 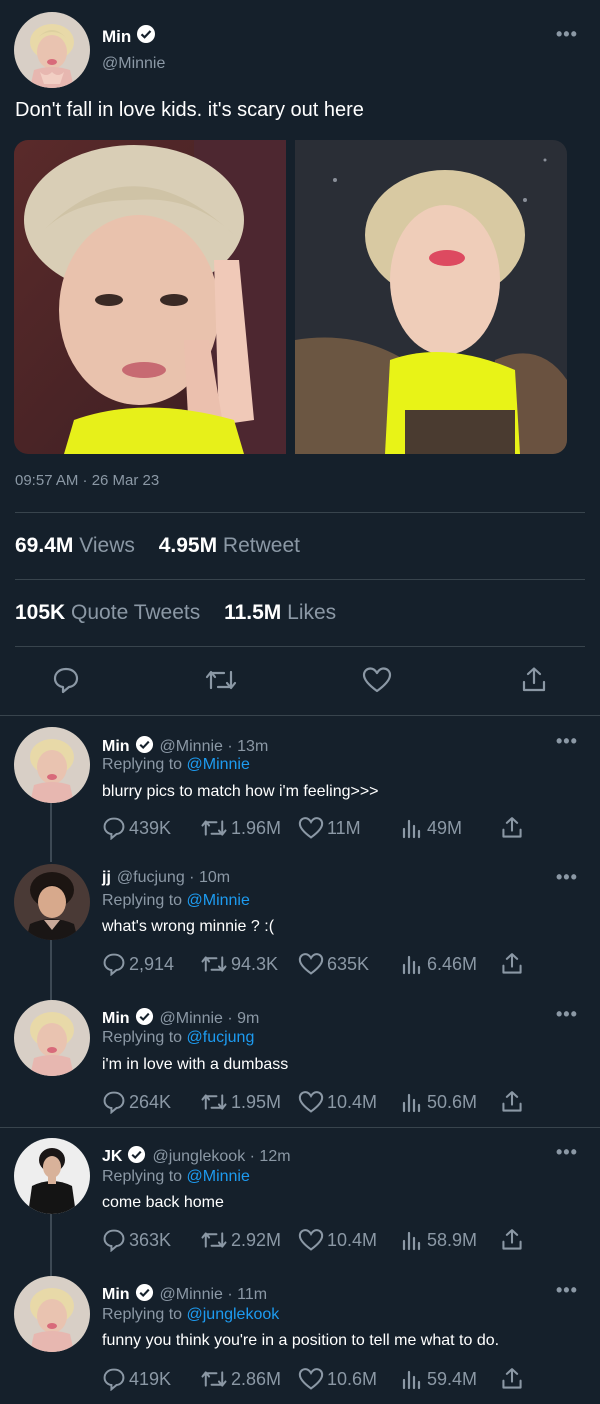 What do you see at coordinates (87, 480) in the screenshot?
I see `timestamp: 09:57 AM · 26 Mar 23` at bounding box center [87, 480].